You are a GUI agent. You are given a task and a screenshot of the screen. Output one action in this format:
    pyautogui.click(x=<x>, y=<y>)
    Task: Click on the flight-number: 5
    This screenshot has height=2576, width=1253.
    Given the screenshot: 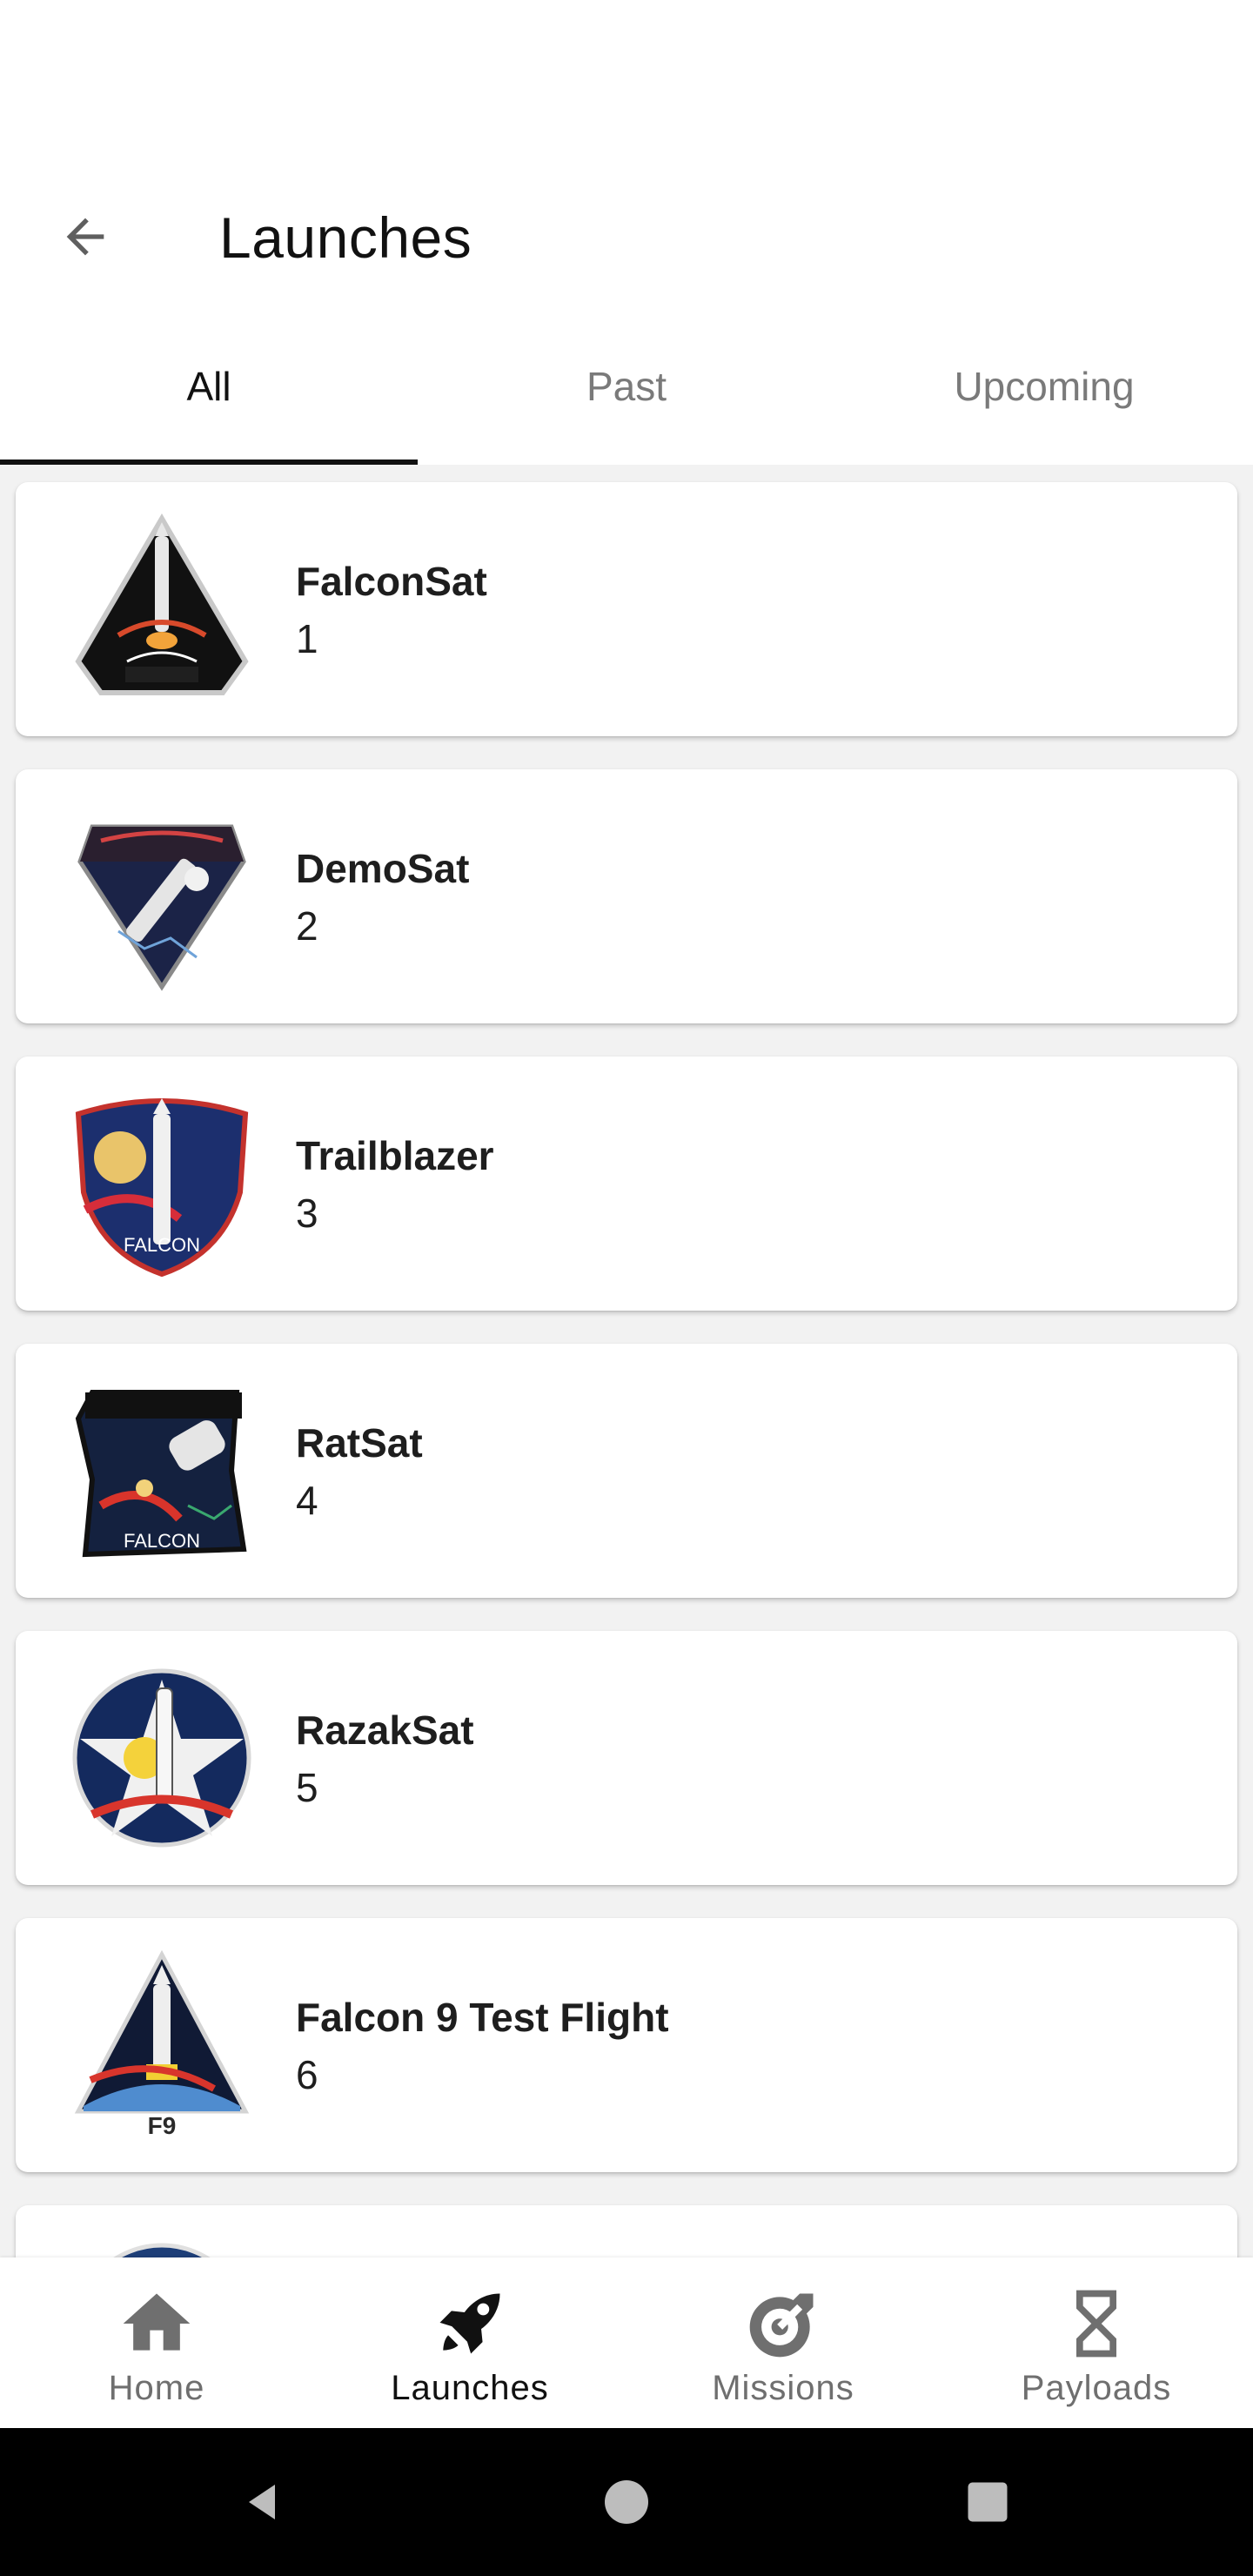 What is the action you would take?
    pyautogui.click(x=307, y=1788)
    